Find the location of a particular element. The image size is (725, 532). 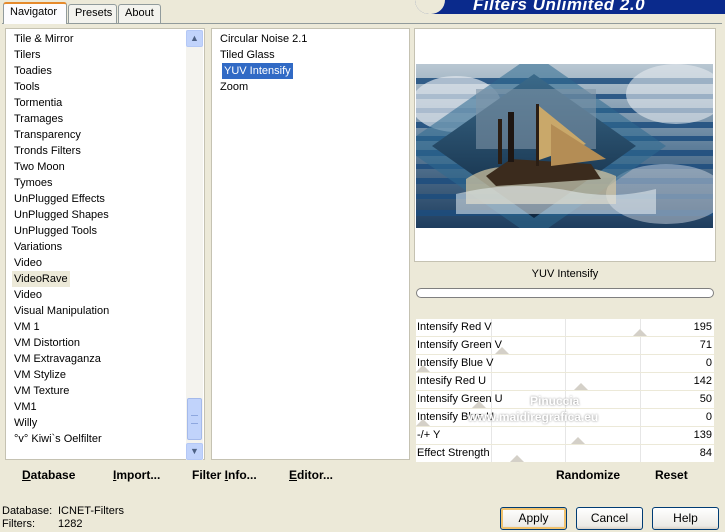

tab-navigator: Navigator is located at coordinates (35, 13).